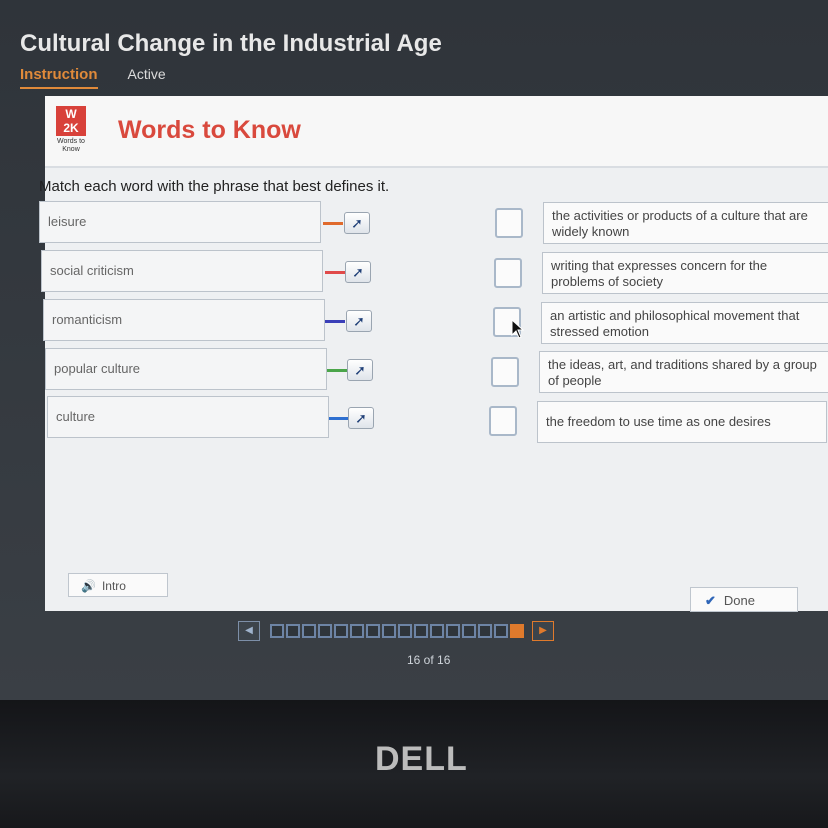 The width and height of the screenshot is (828, 828). What do you see at coordinates (518, 329) in the screenshot?
I see `mouse-cursor-icon` at bounding box center [518, 329].